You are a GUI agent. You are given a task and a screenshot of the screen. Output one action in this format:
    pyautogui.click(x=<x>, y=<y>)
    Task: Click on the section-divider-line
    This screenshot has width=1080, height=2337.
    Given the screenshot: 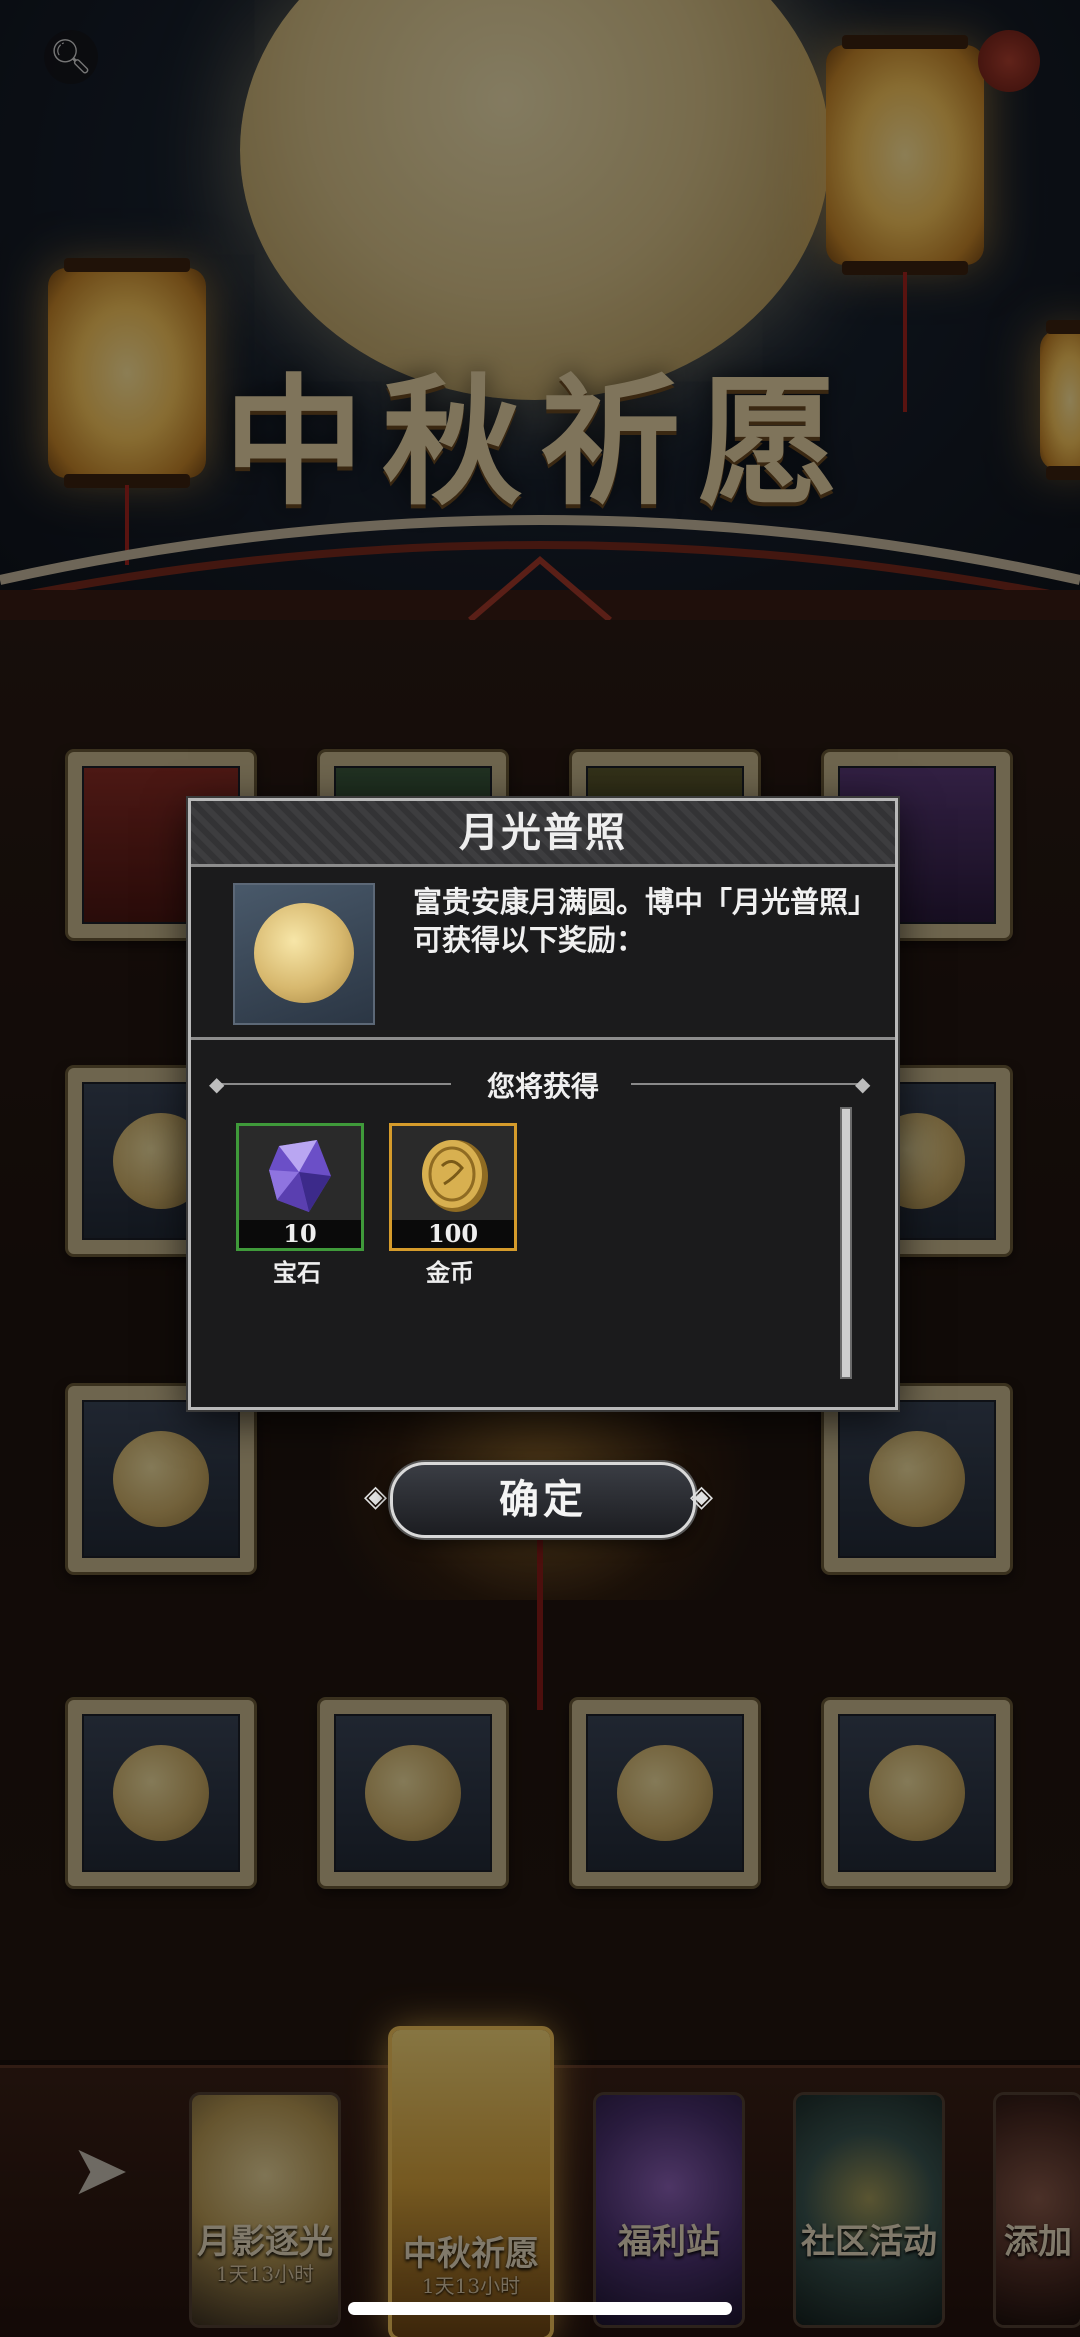 What is the action you would take?
    pyautogui.click(x=747, y=1084)
    